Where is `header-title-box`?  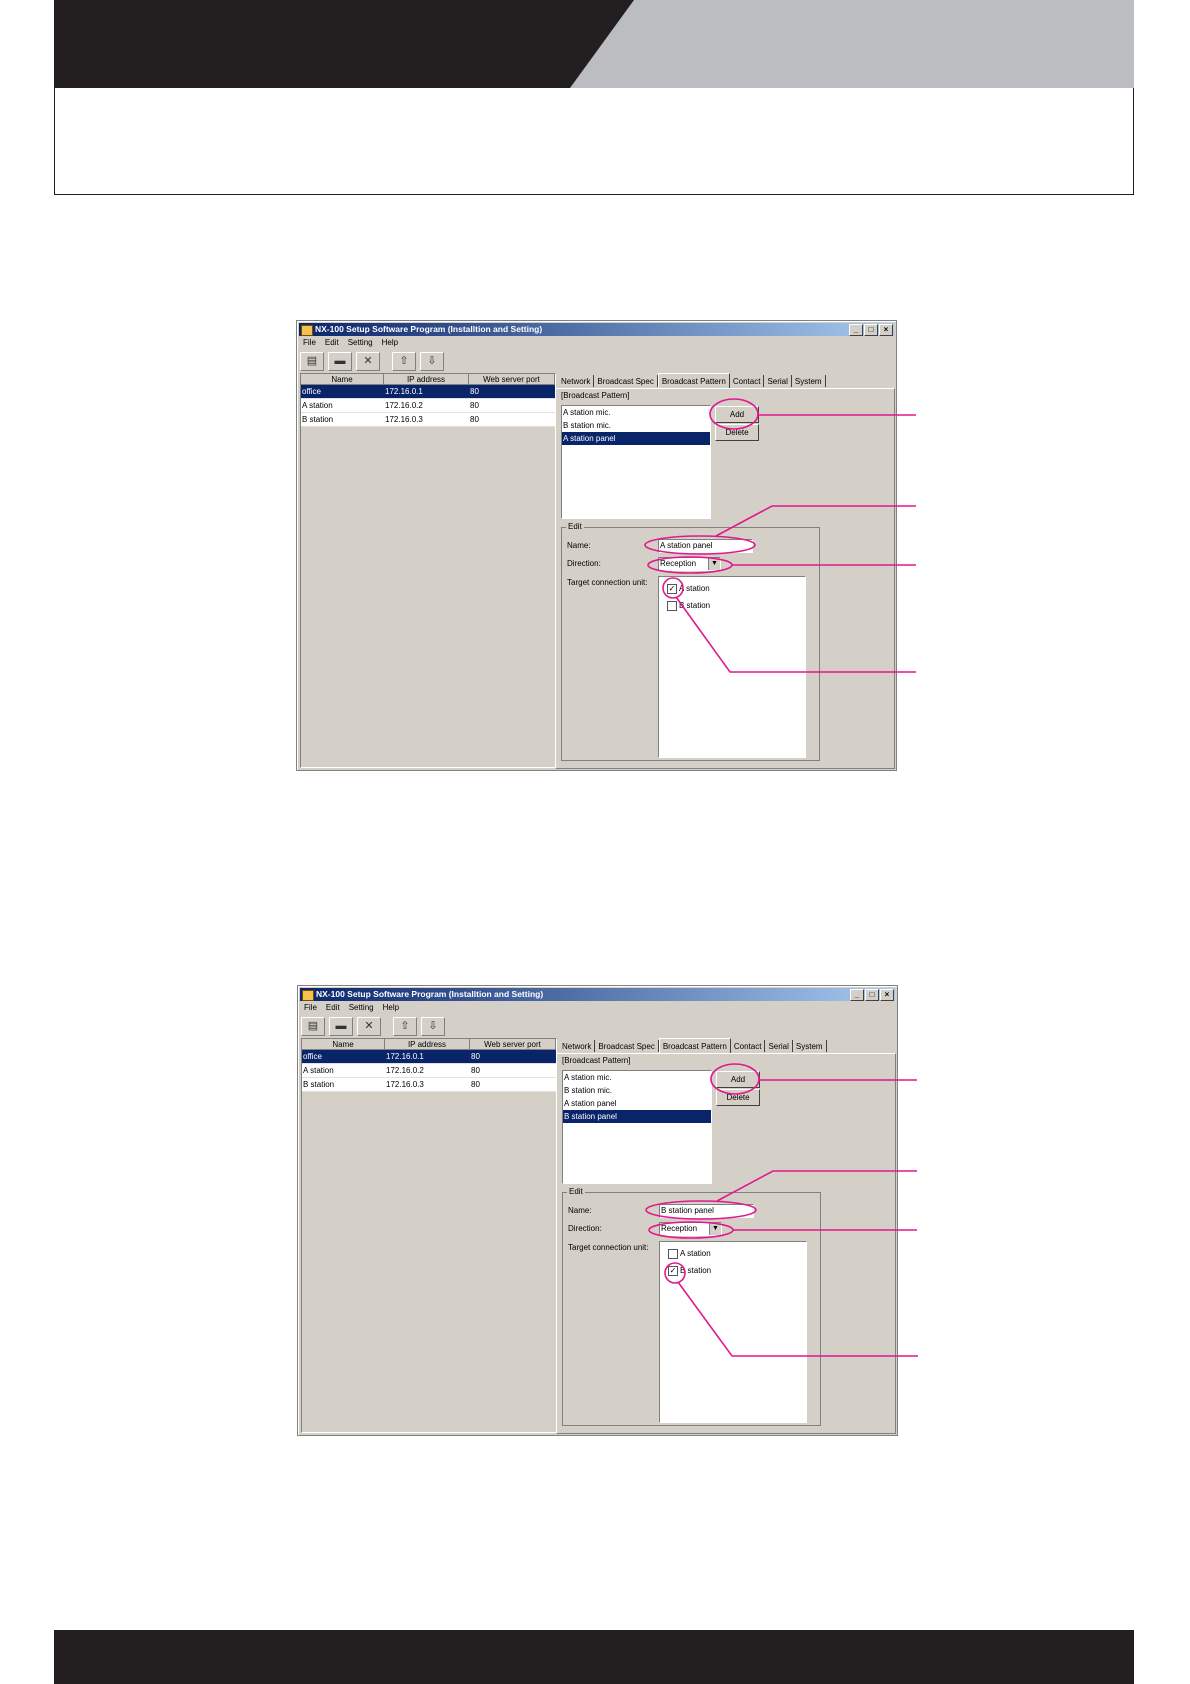 header-title-box is located at coordinates (594, 141).